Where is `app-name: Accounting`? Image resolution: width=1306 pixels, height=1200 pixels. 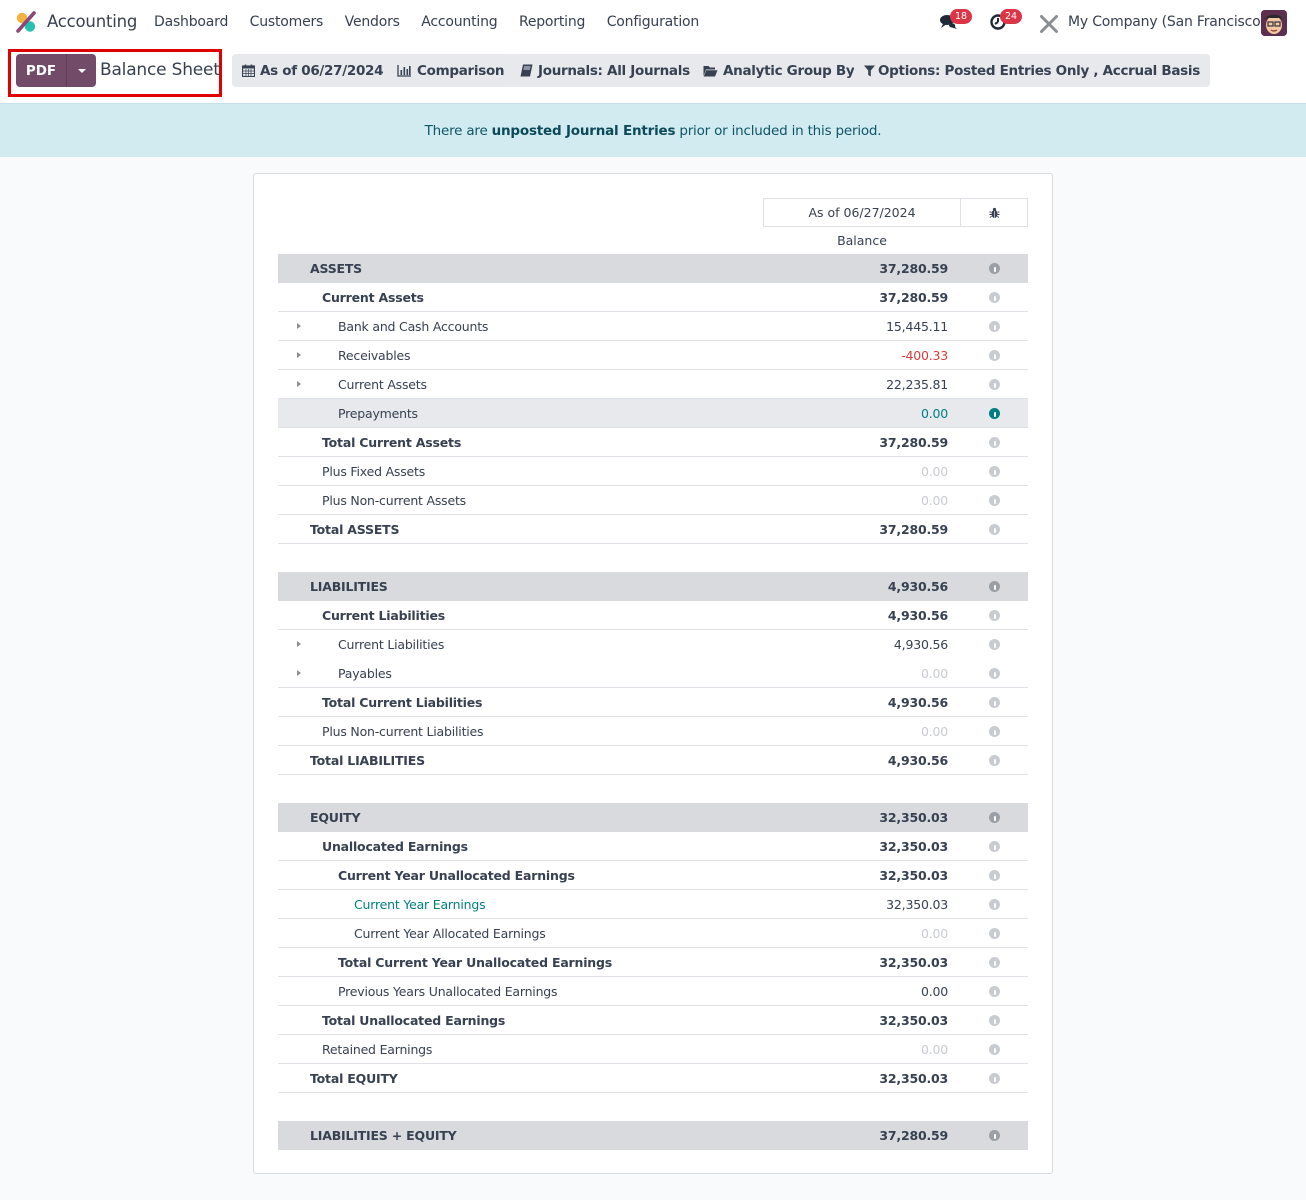
app-name: Accounting is located at coordinates (92, 21).